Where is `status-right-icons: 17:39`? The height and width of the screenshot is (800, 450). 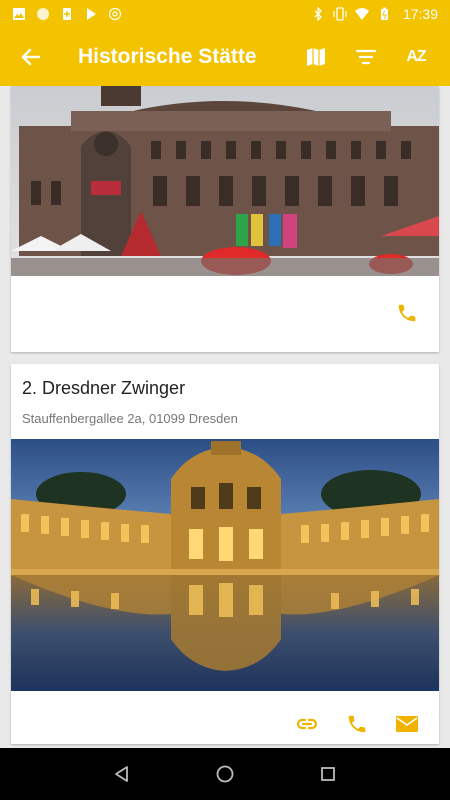
status-right-icons: 17:39 is located at coordinates (374, 14).